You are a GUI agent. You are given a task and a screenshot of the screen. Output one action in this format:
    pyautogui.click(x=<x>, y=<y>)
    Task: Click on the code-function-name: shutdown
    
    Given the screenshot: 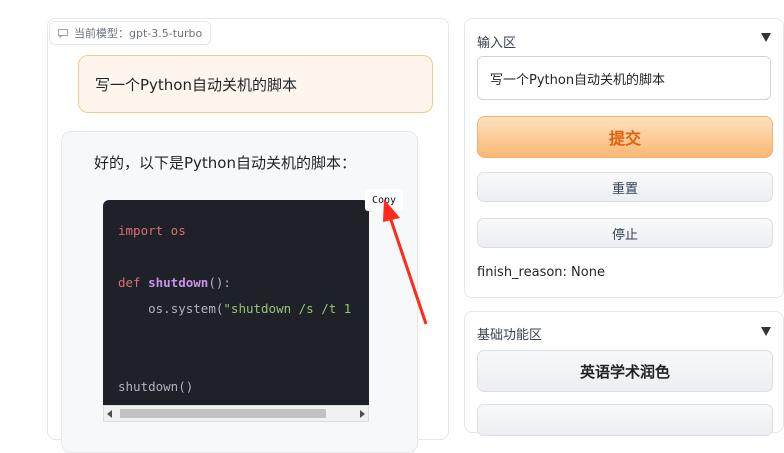 What is the action you would take?
    pyautogui.click(x=178, y=282)
    